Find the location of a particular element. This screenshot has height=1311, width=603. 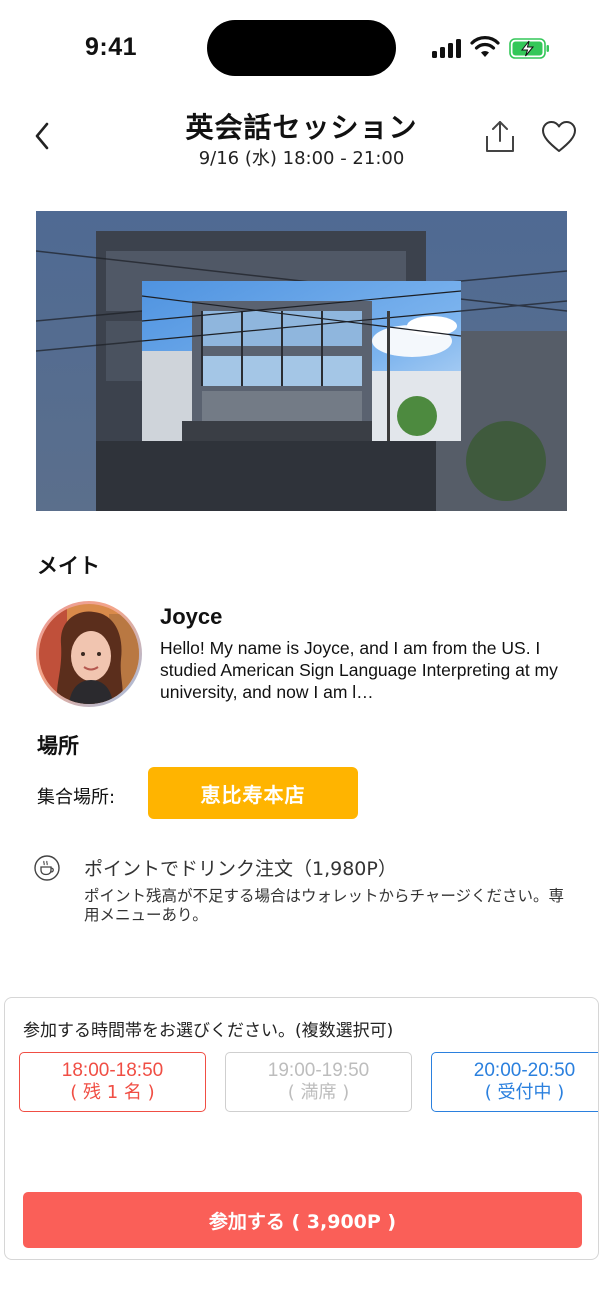

time-slot-time: 18:00-18:50 is located at coordinates (112, 1070).